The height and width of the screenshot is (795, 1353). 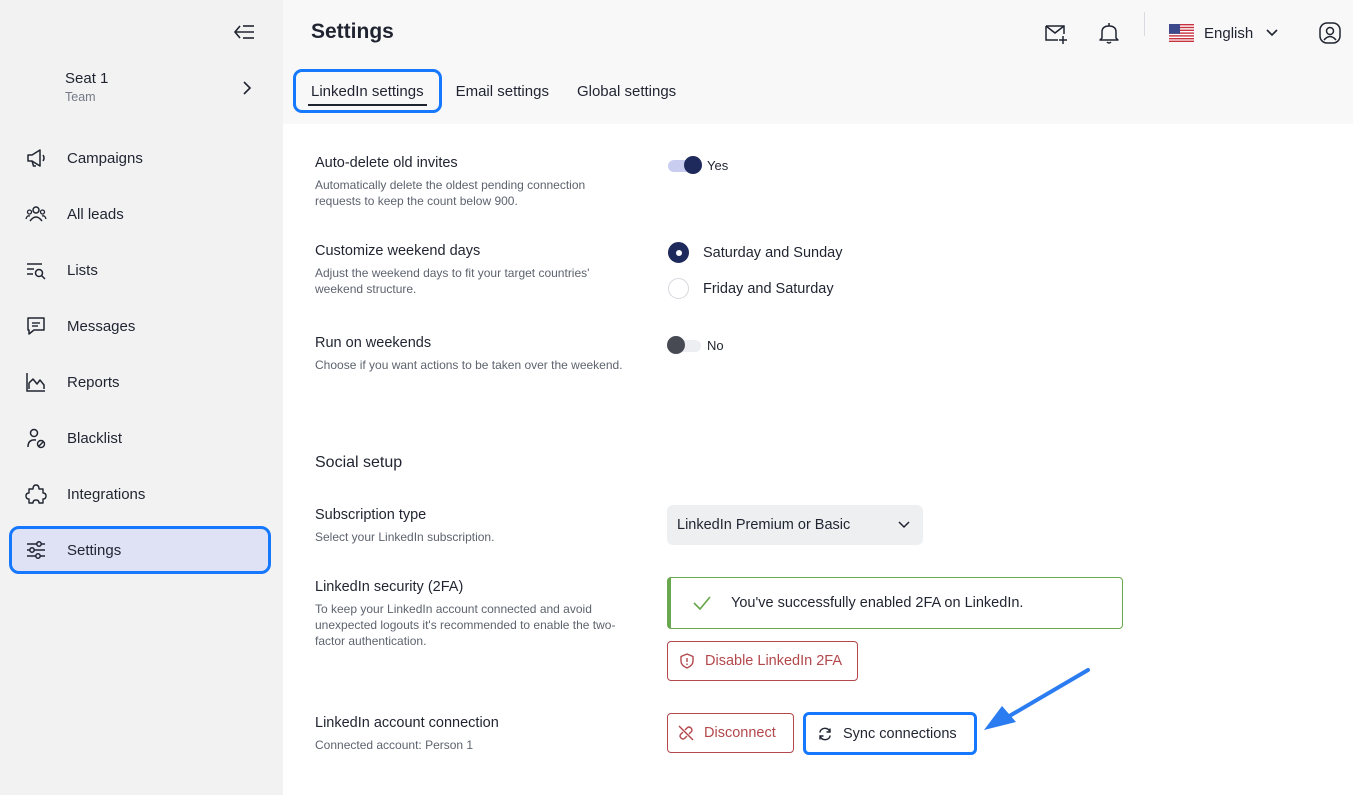 I want to click on sidebar-item-label: Campaigns, so click(x=105, y=158).